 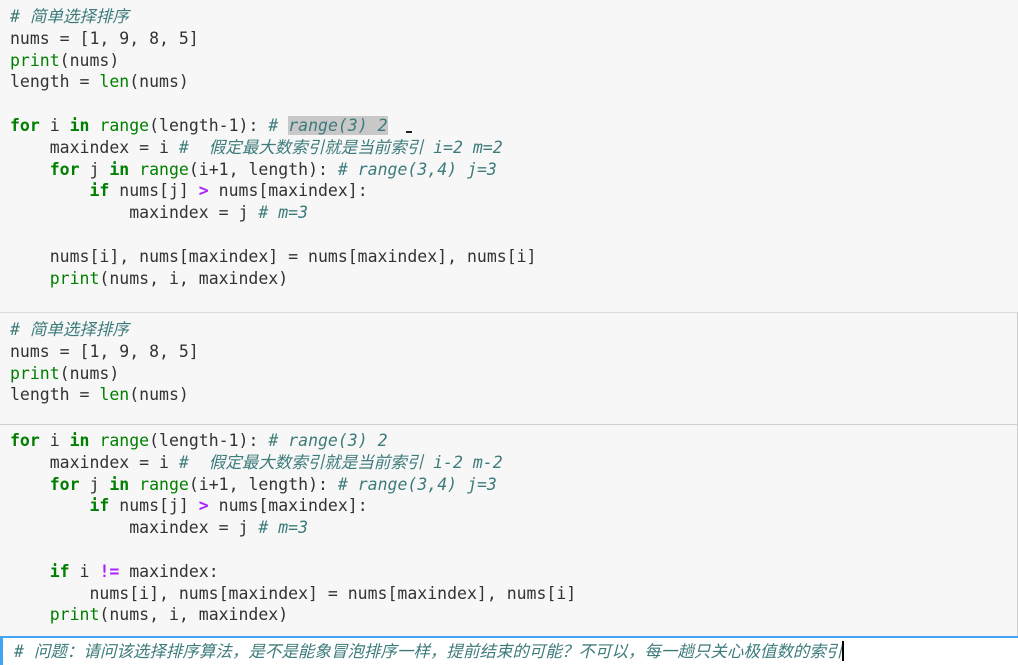 What do you see at coordinates (328, 440) in the screenshot?
I see `comment: # range(3) 2` at bounding box center [328, 440].